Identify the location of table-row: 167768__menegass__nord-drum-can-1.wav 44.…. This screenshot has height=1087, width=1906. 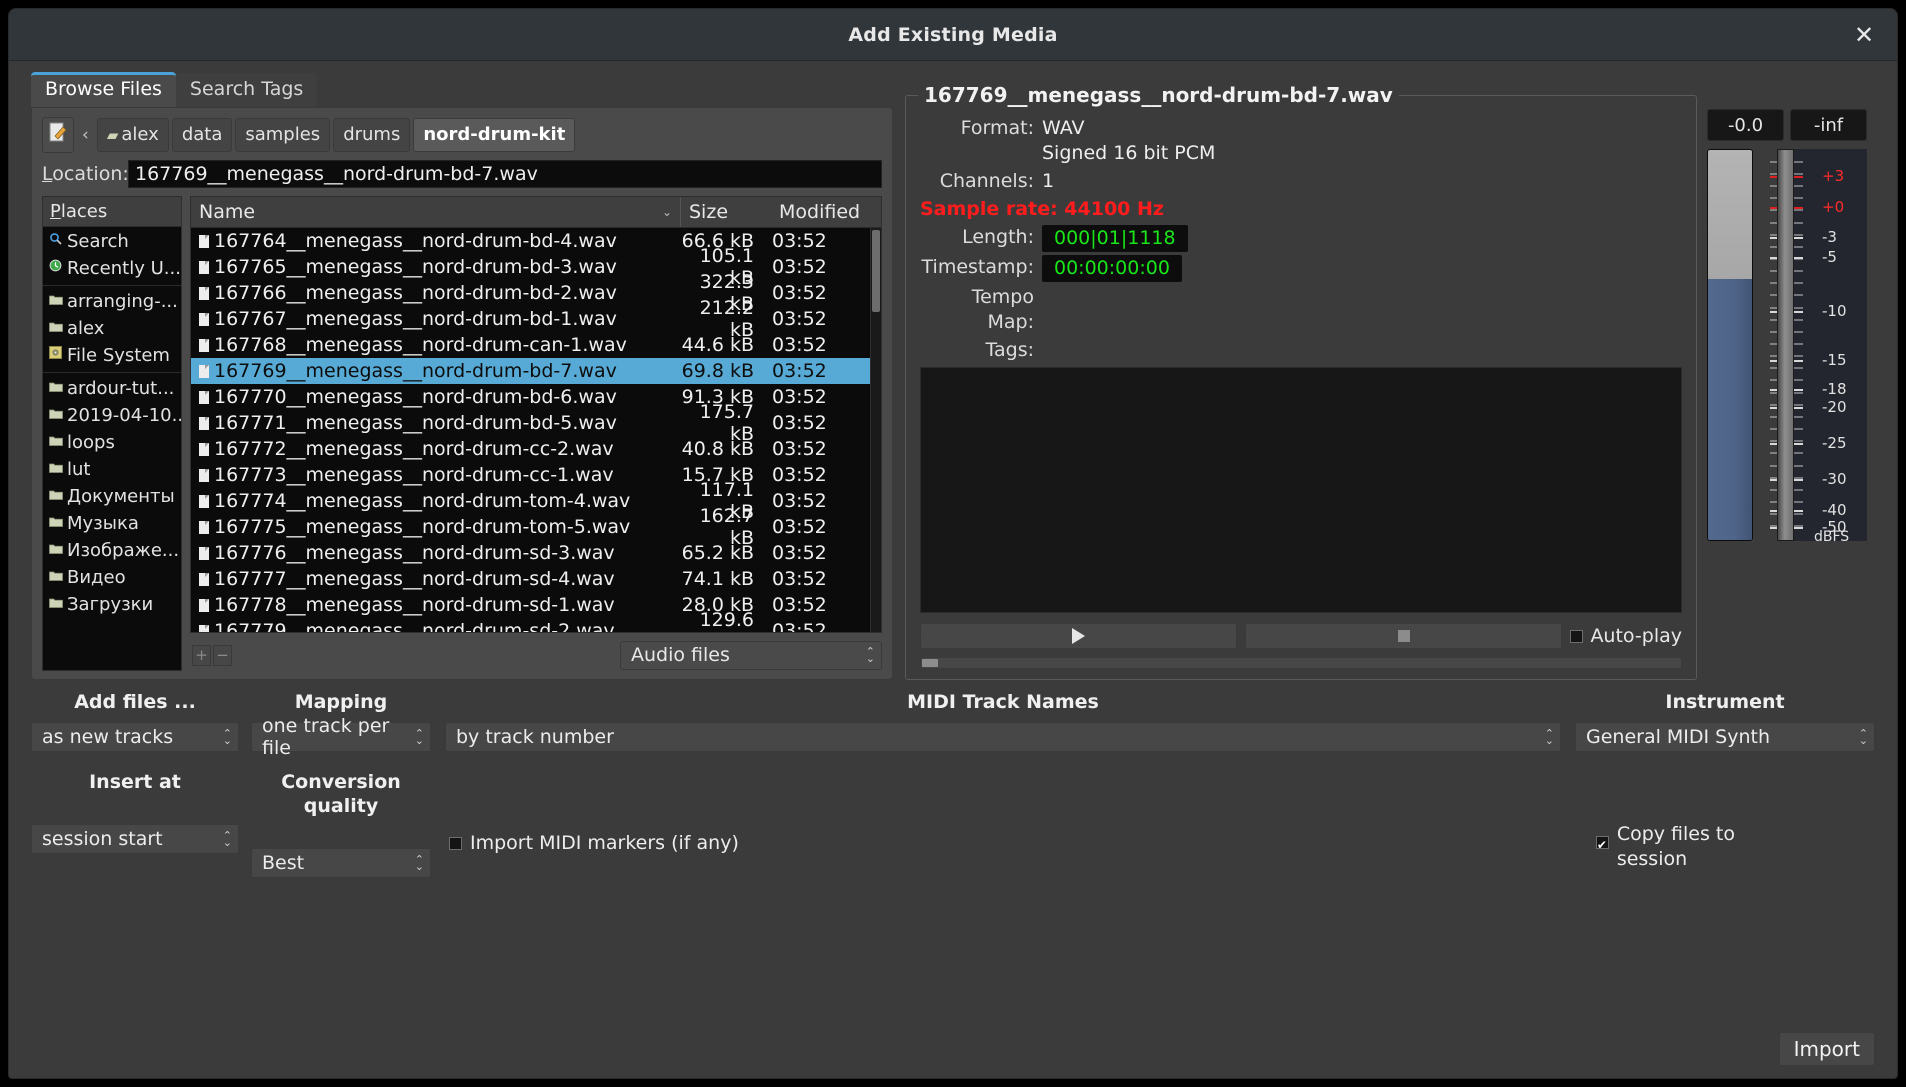
(530, 345).